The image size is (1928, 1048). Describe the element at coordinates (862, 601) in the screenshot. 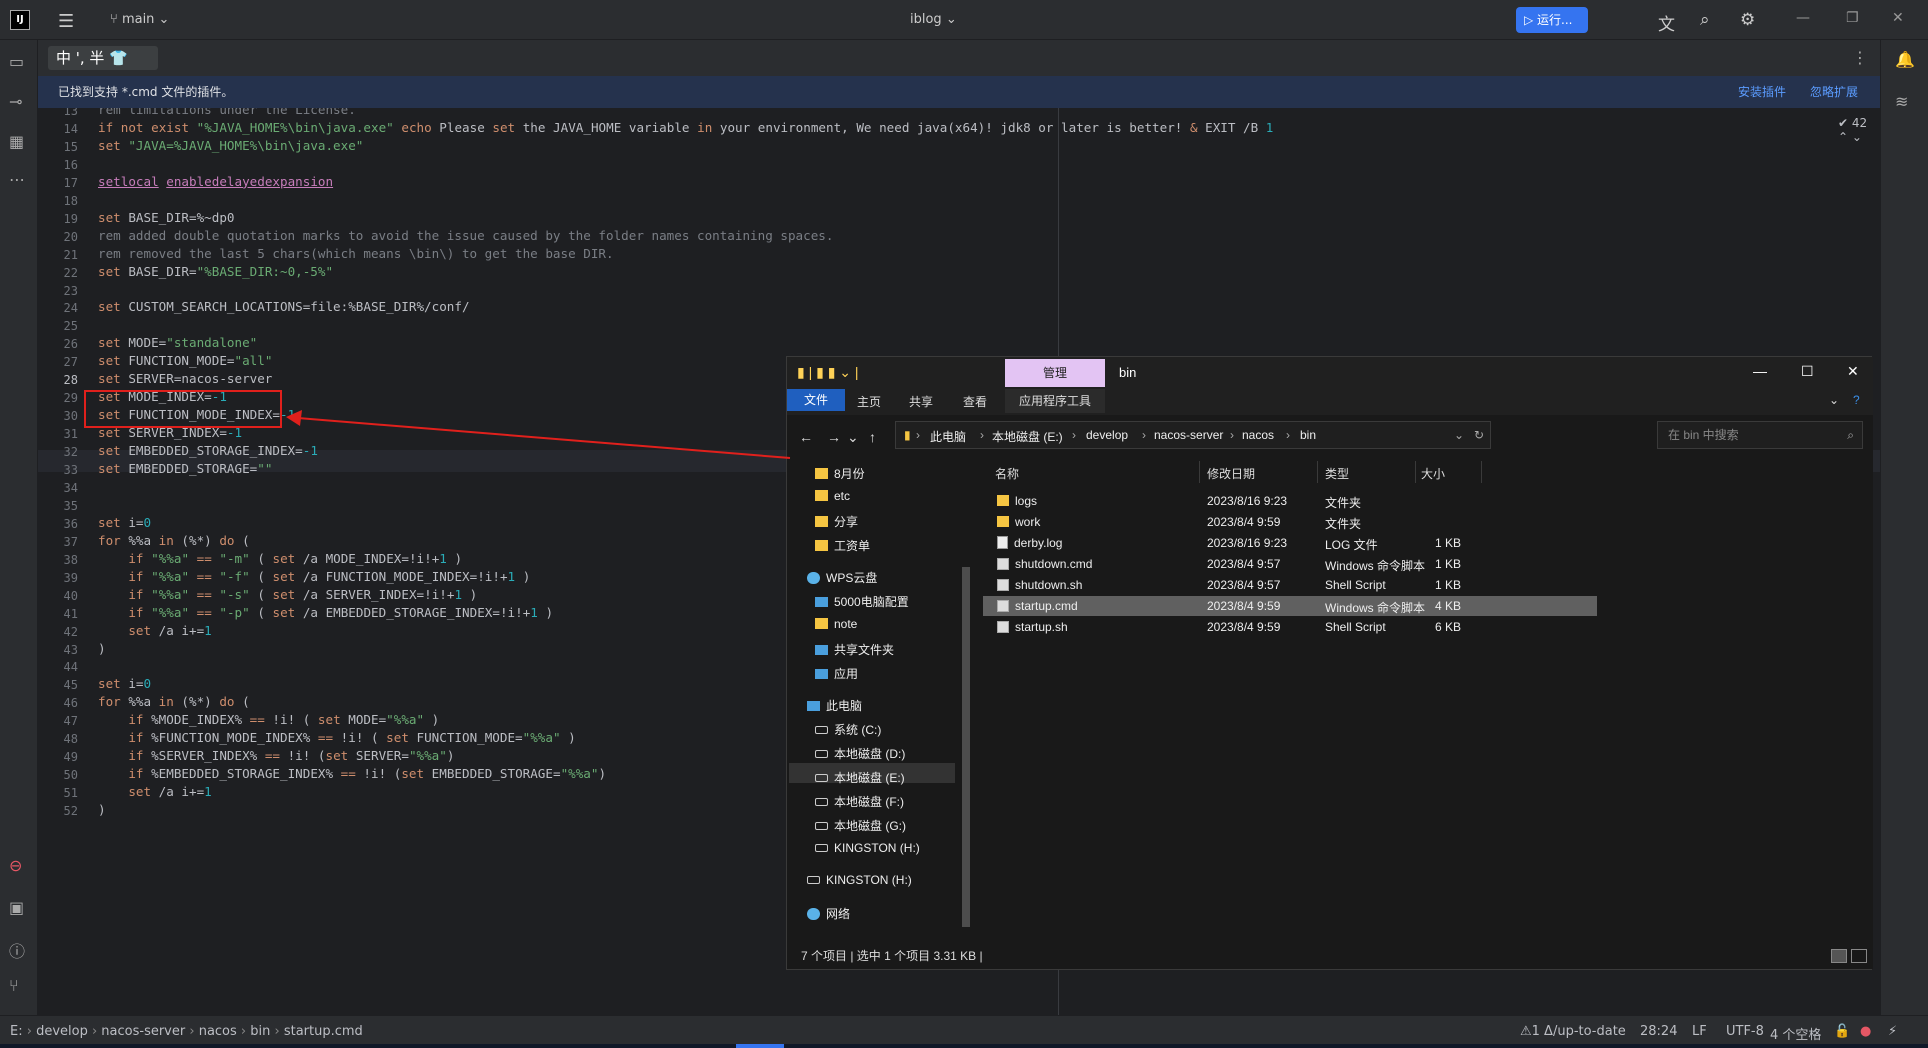

I see `nav-item: 5000电脑配置` at that location.